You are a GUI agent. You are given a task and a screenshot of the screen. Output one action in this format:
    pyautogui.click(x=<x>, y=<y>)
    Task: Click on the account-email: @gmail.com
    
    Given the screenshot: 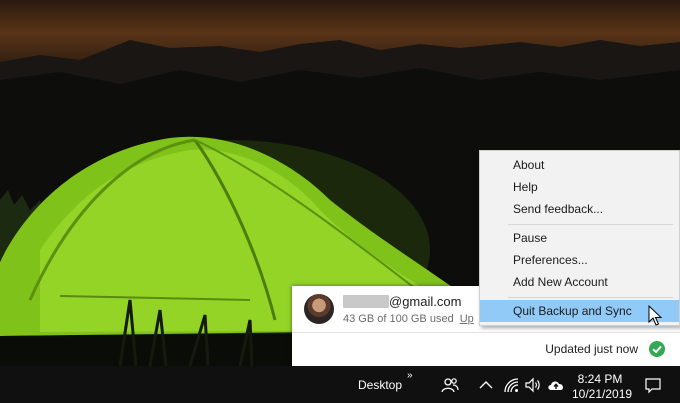 What is the action you would take?
    pyautogui.click(x=402, y=301)
    